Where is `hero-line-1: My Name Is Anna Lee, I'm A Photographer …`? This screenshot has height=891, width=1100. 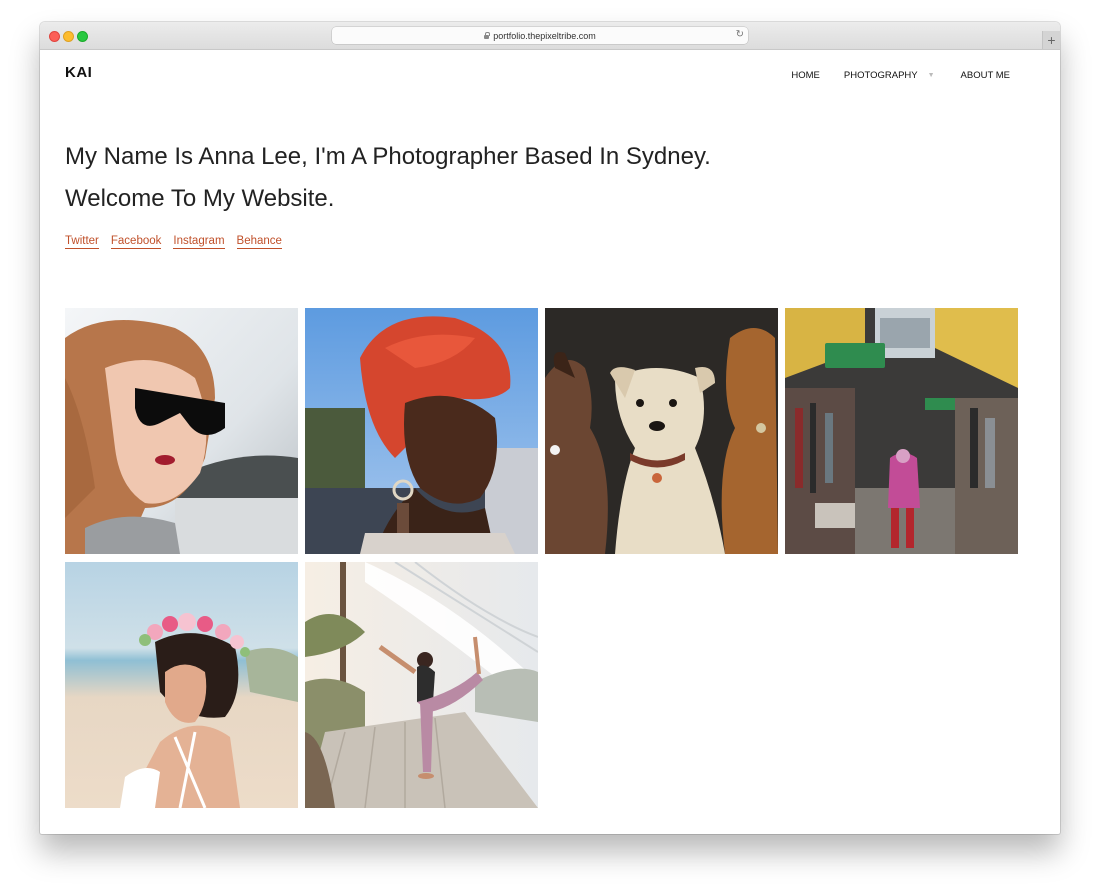
hero-line-1: My Name Is Anna Lee, I'm A Photographer … is located at coordinates (388, 156).